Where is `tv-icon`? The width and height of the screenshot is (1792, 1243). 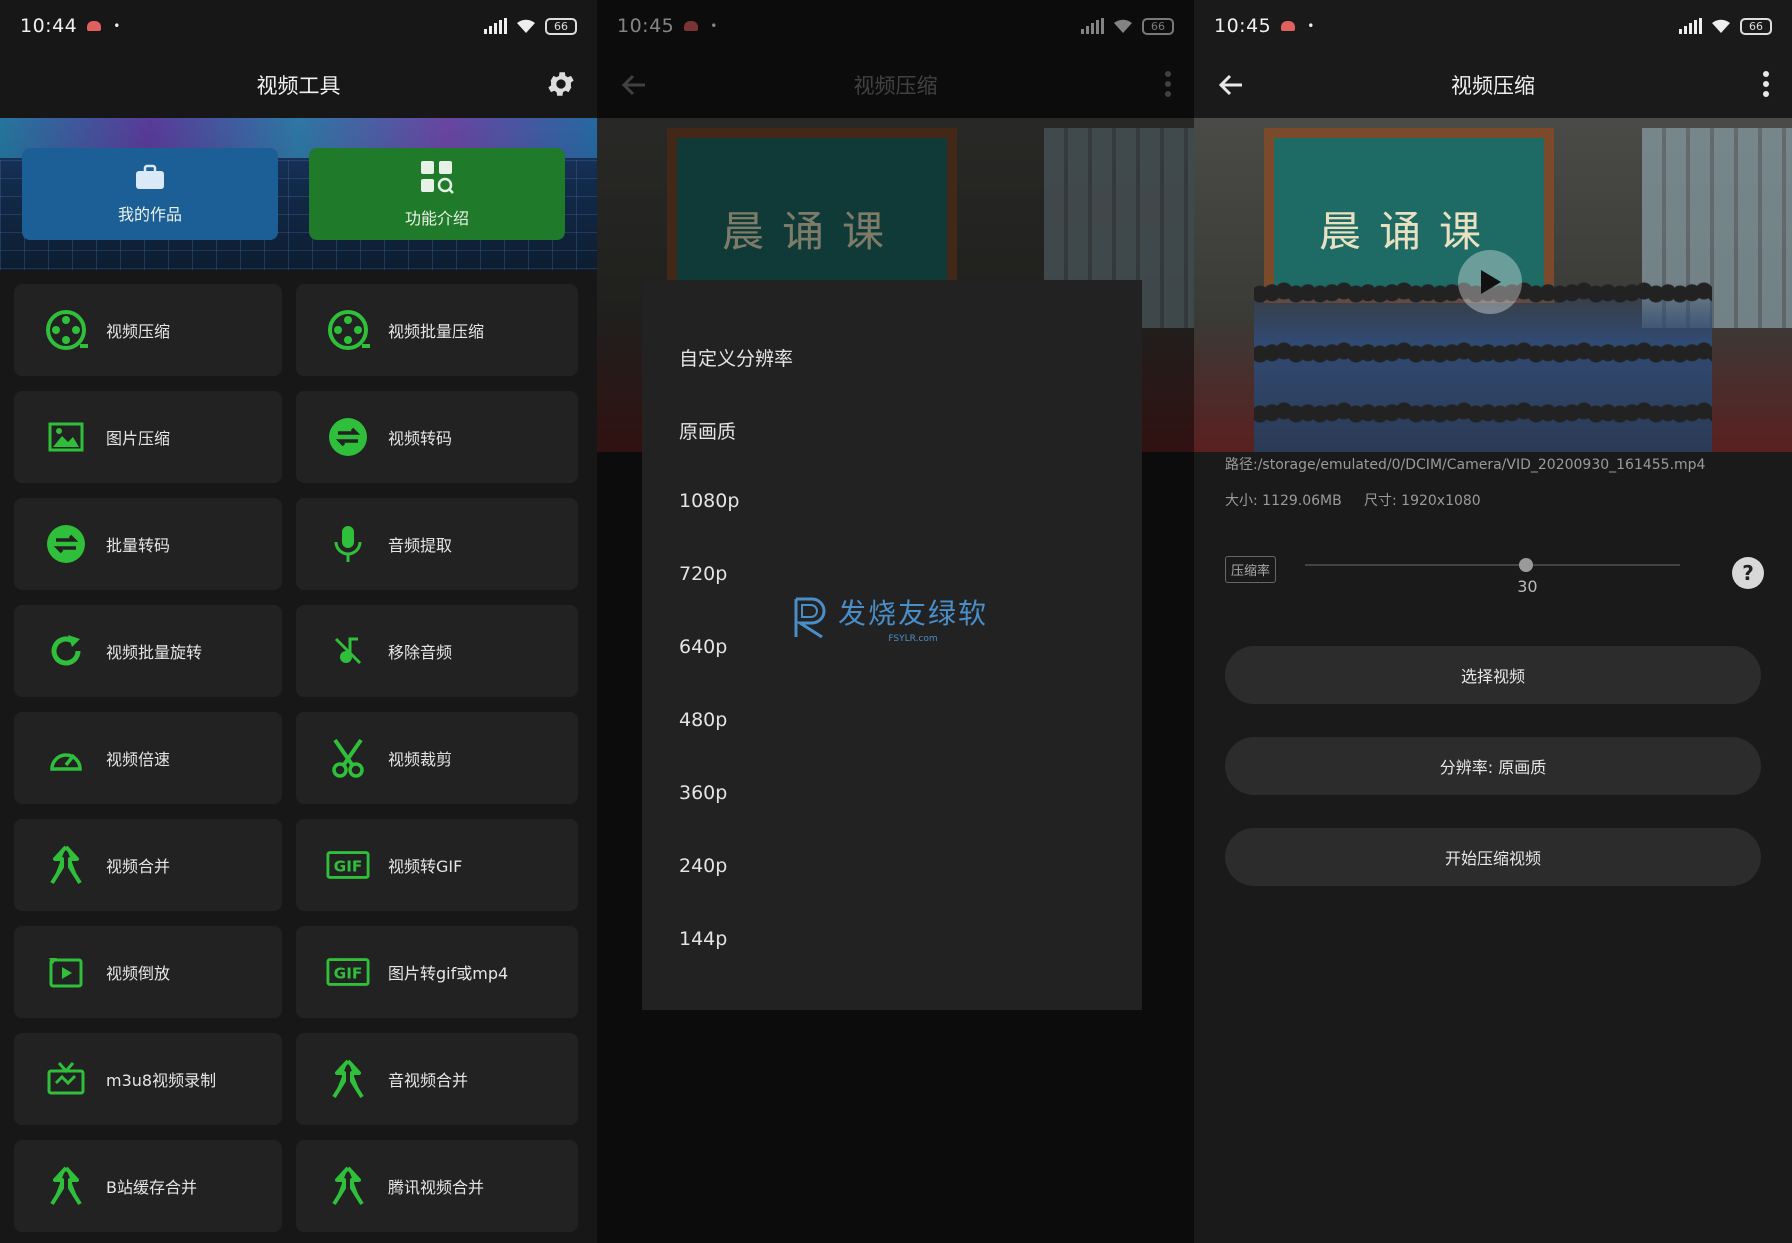 tv-icon is located at coordinates (66, 1079).